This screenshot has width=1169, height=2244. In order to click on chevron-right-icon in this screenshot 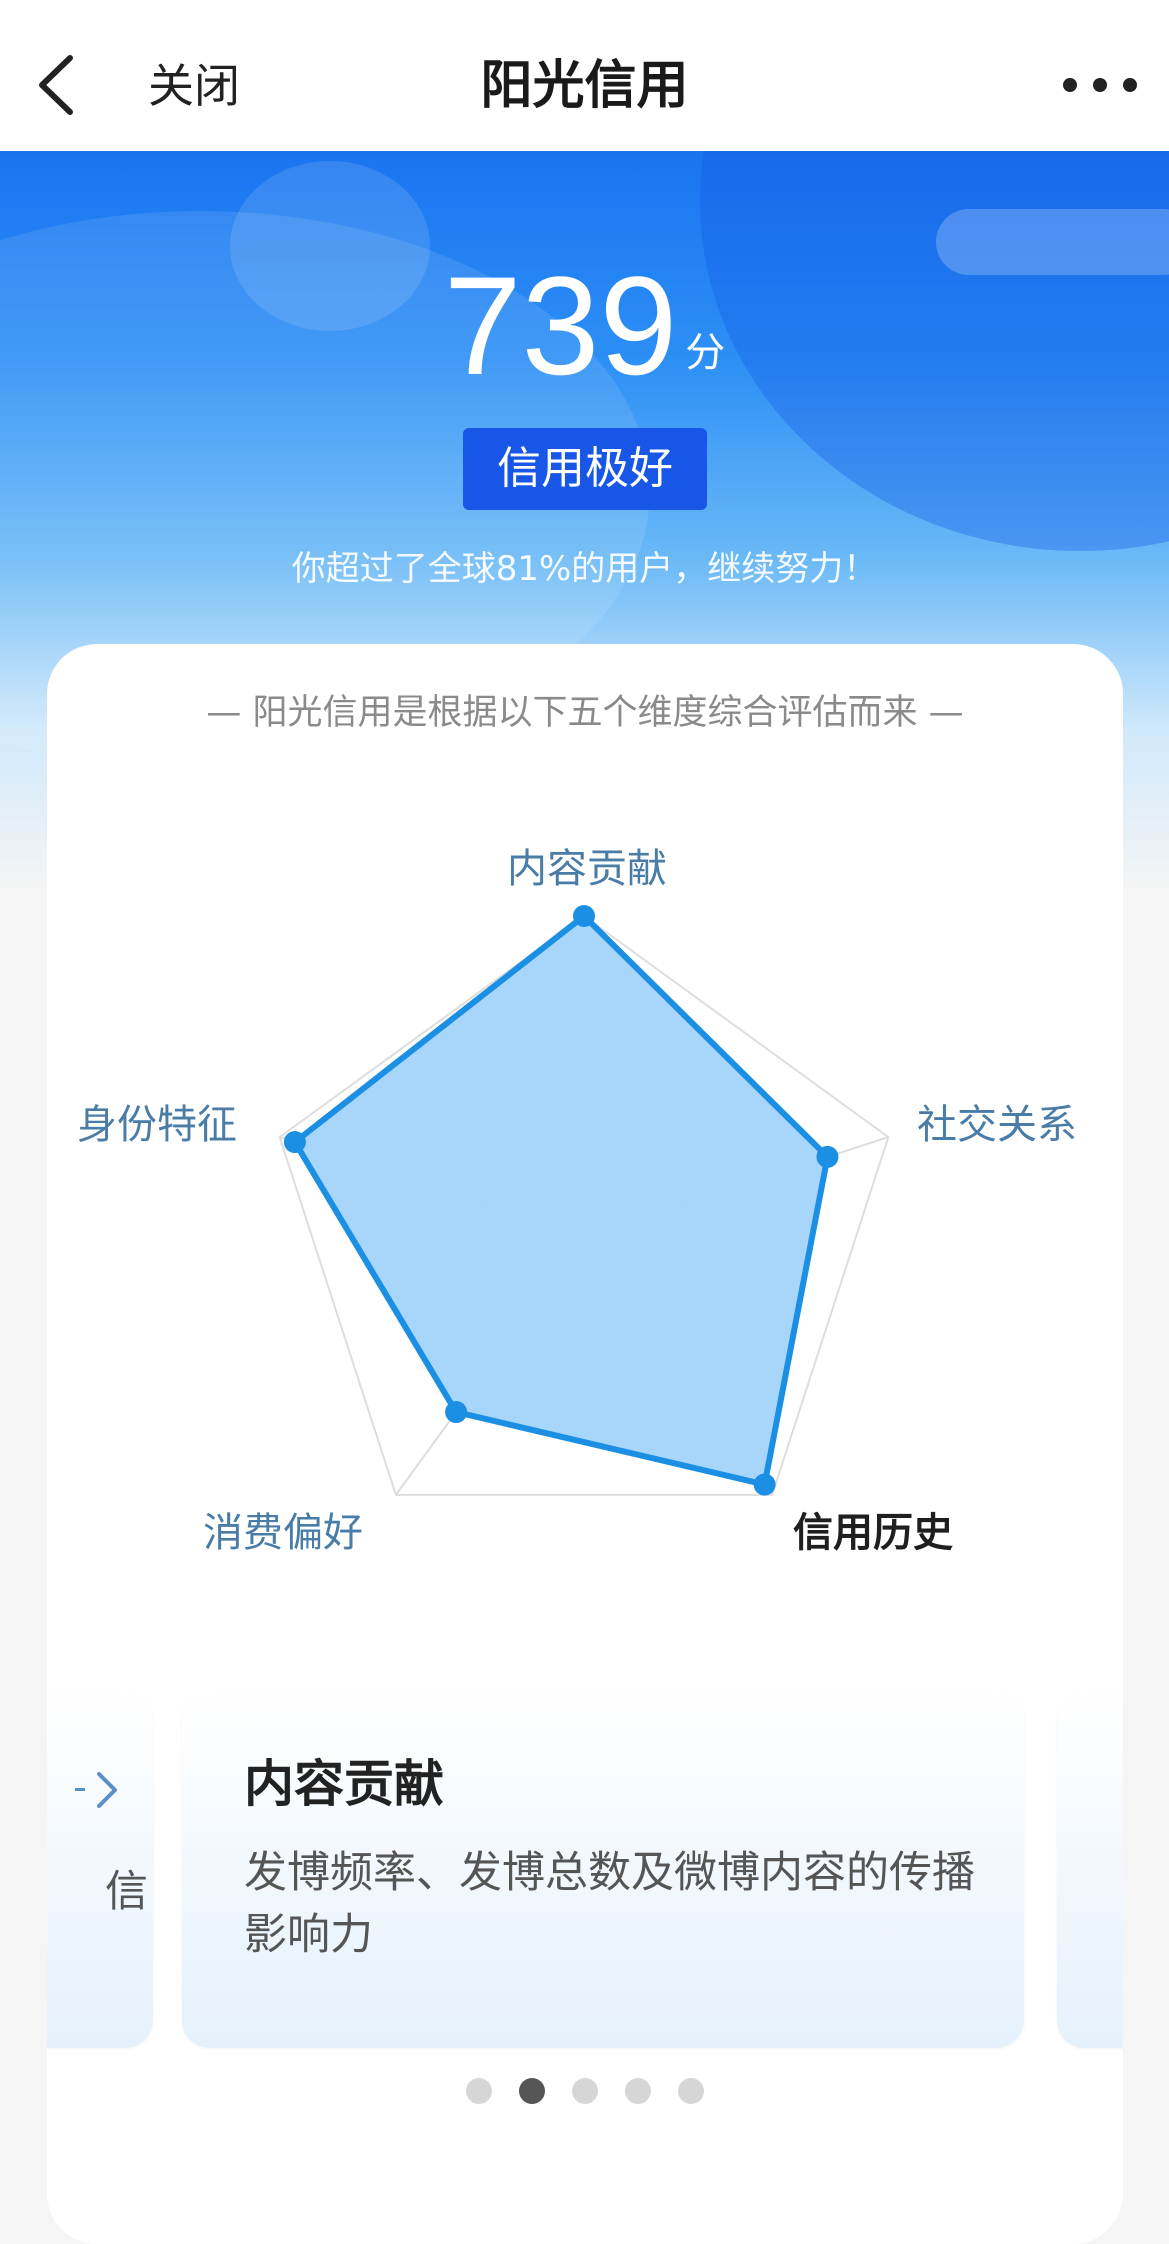, I will do `click(107, 1790)`.